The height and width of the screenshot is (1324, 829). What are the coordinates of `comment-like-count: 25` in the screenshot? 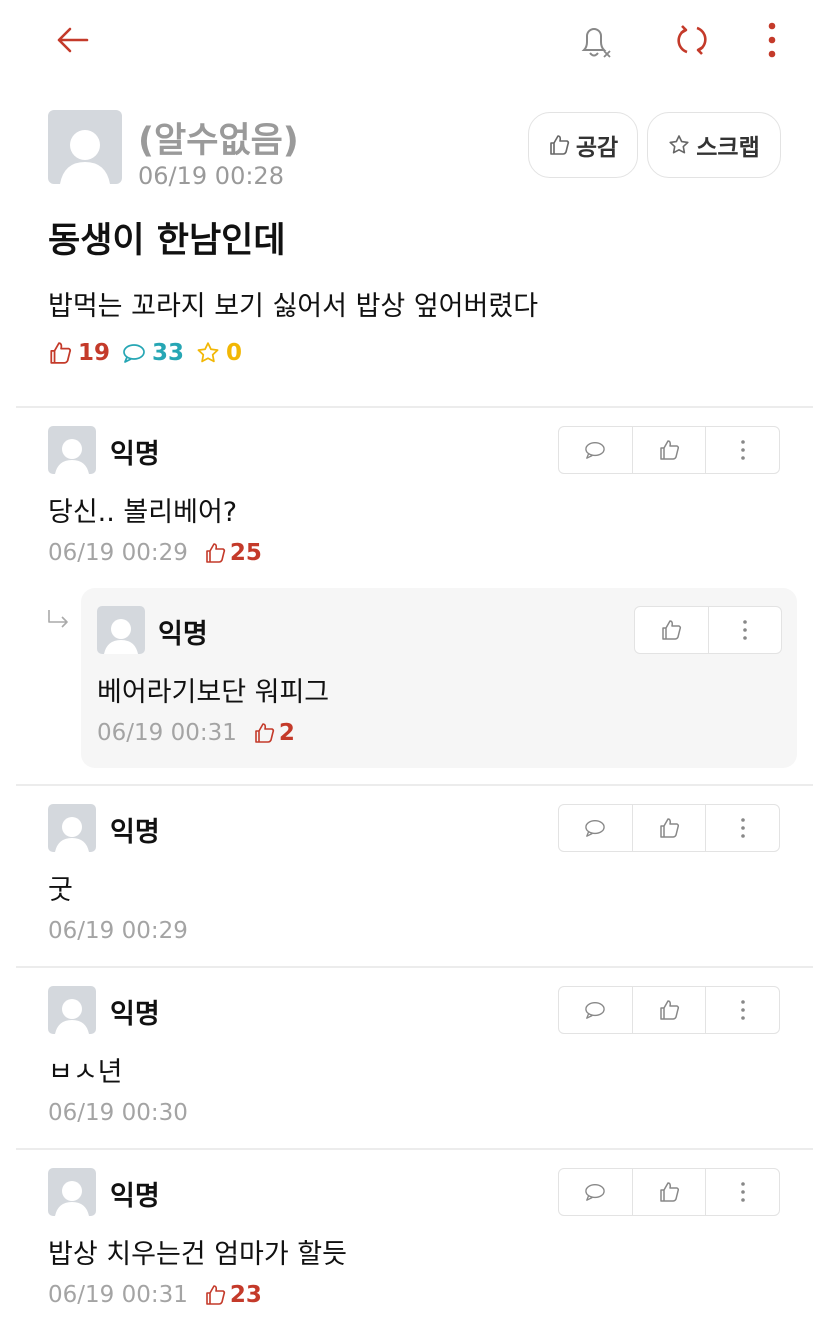 It's located at (245, 553).